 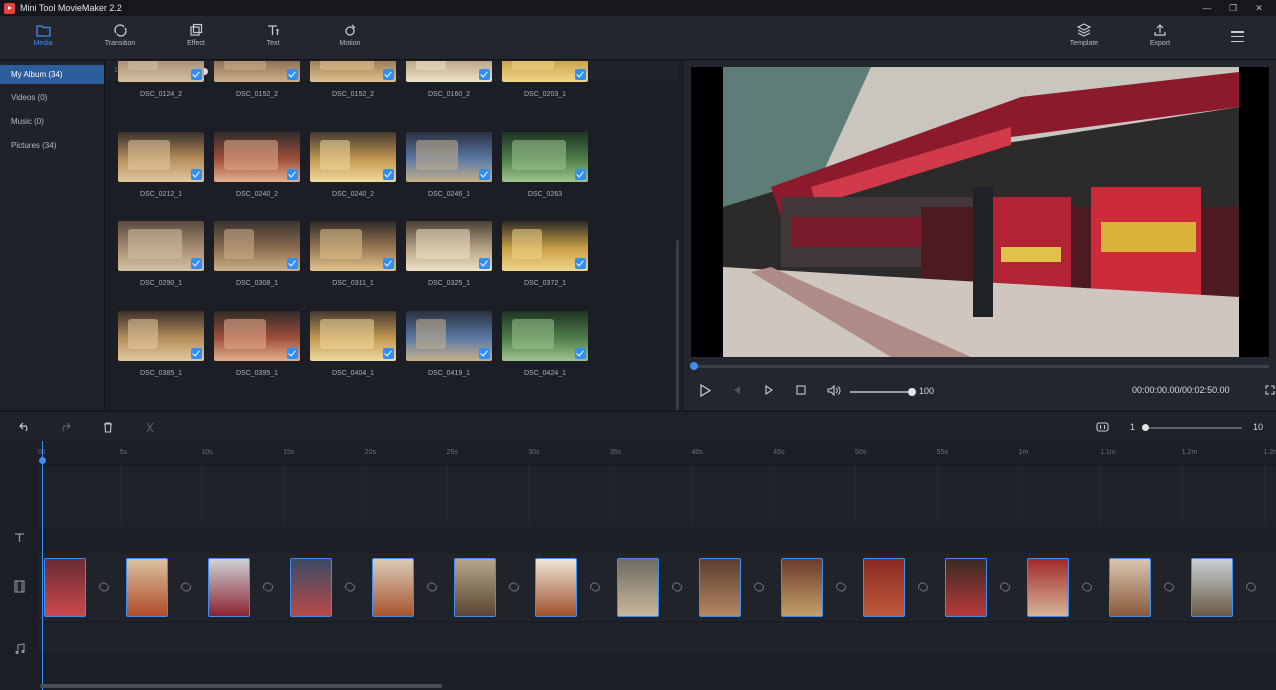 What do you see at coordinates (1160, 39) in the screenshot?
I see `export-button: Export` at bounding box center [1160, 39].